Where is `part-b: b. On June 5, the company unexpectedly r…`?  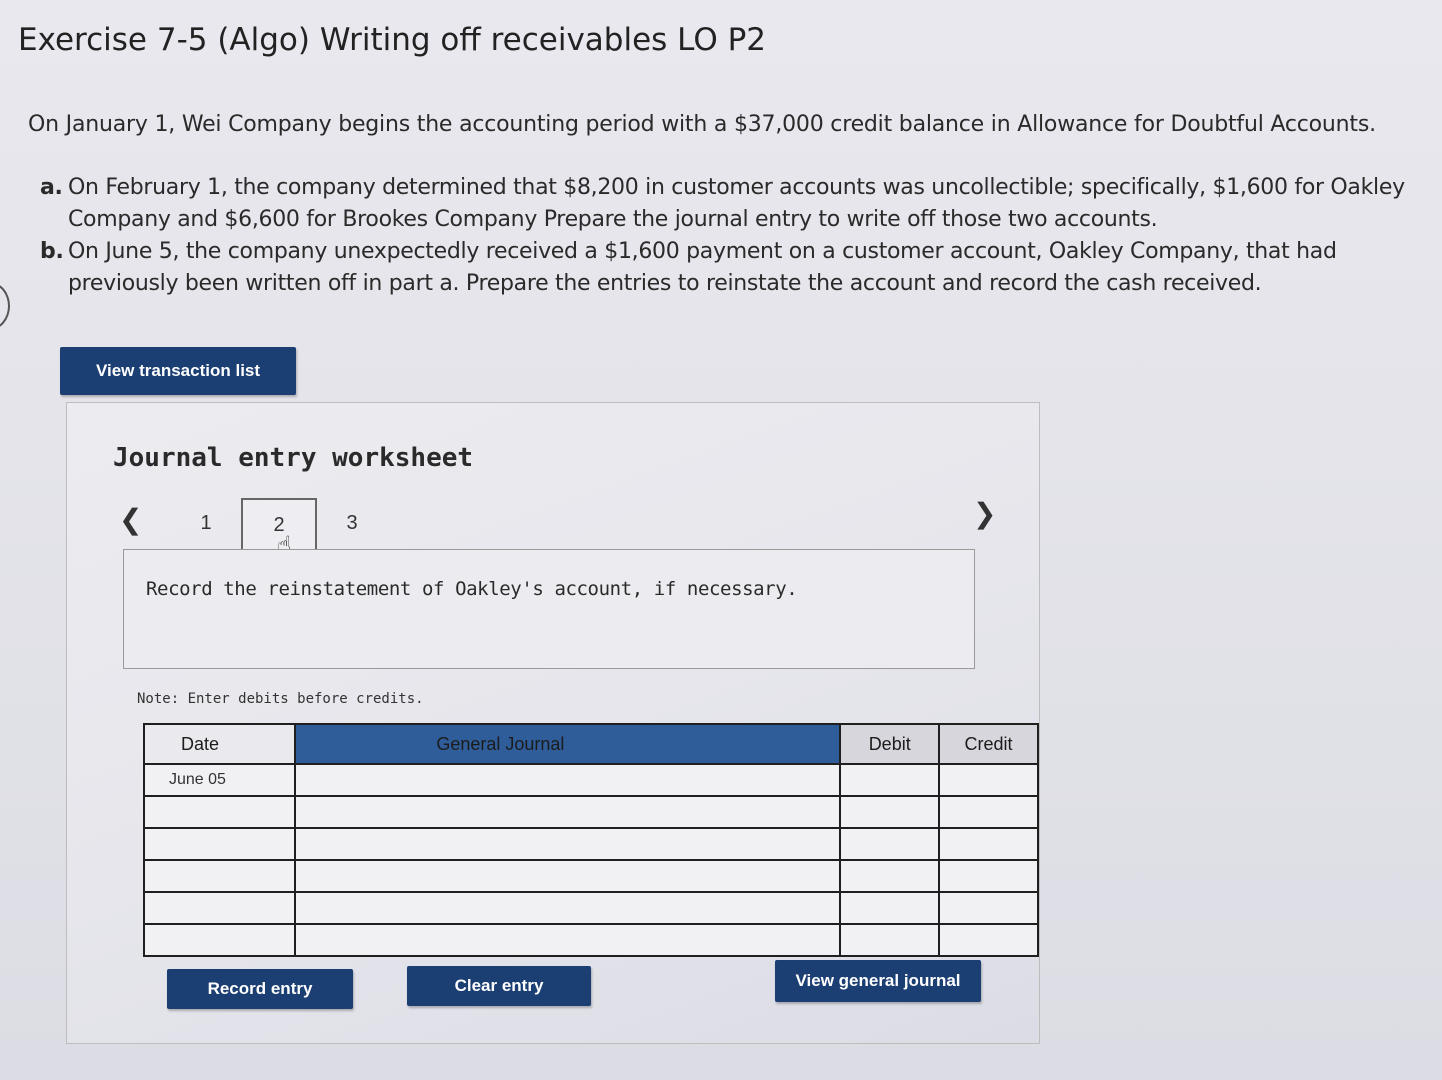 part-b: b. On June 5, the company unexpectedly r… is located at coordinates (735, 268).